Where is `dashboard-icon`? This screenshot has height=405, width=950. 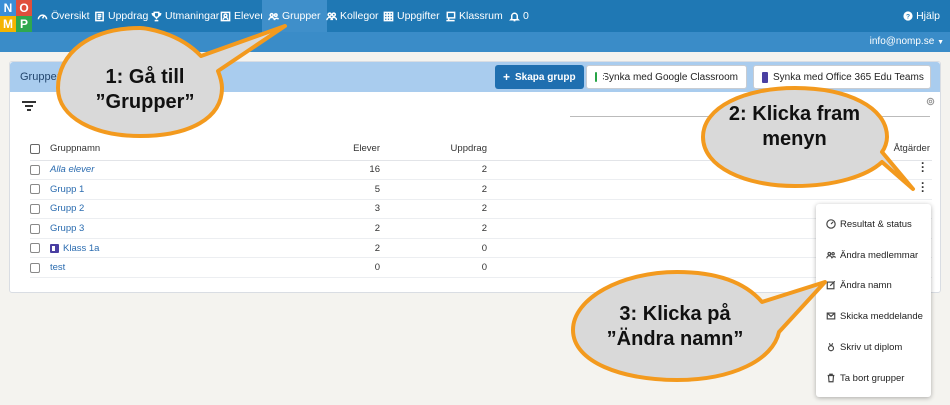 dashboard-icon is located at coordinates (42, 16).